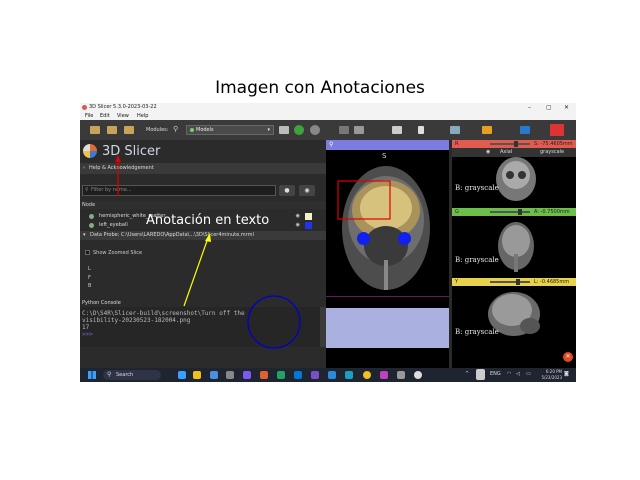 This screenshot has height=480, width=640. Describe the element at coordinates (487, 130) in the screenshot. I see `crosshair-icon` at that location.